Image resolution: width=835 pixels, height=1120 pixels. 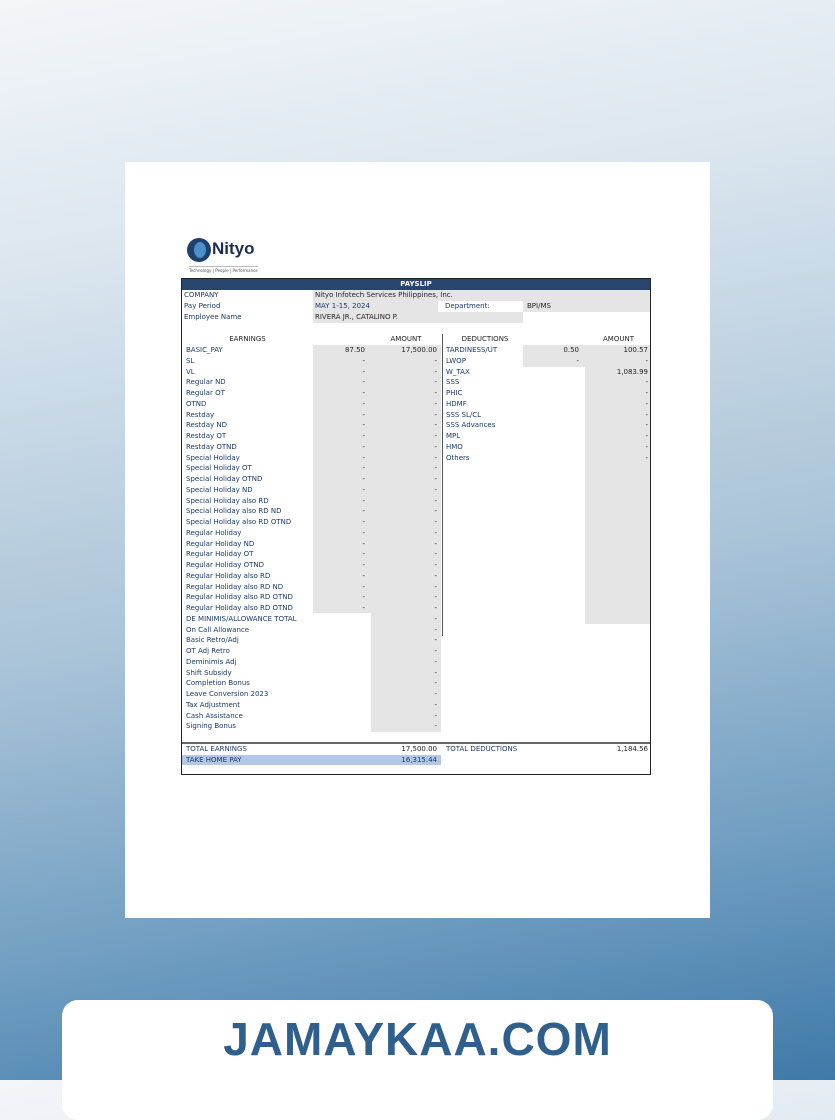 I want to click on earnings-row-label: BASIC_PAY, so click(x=204, y=350).